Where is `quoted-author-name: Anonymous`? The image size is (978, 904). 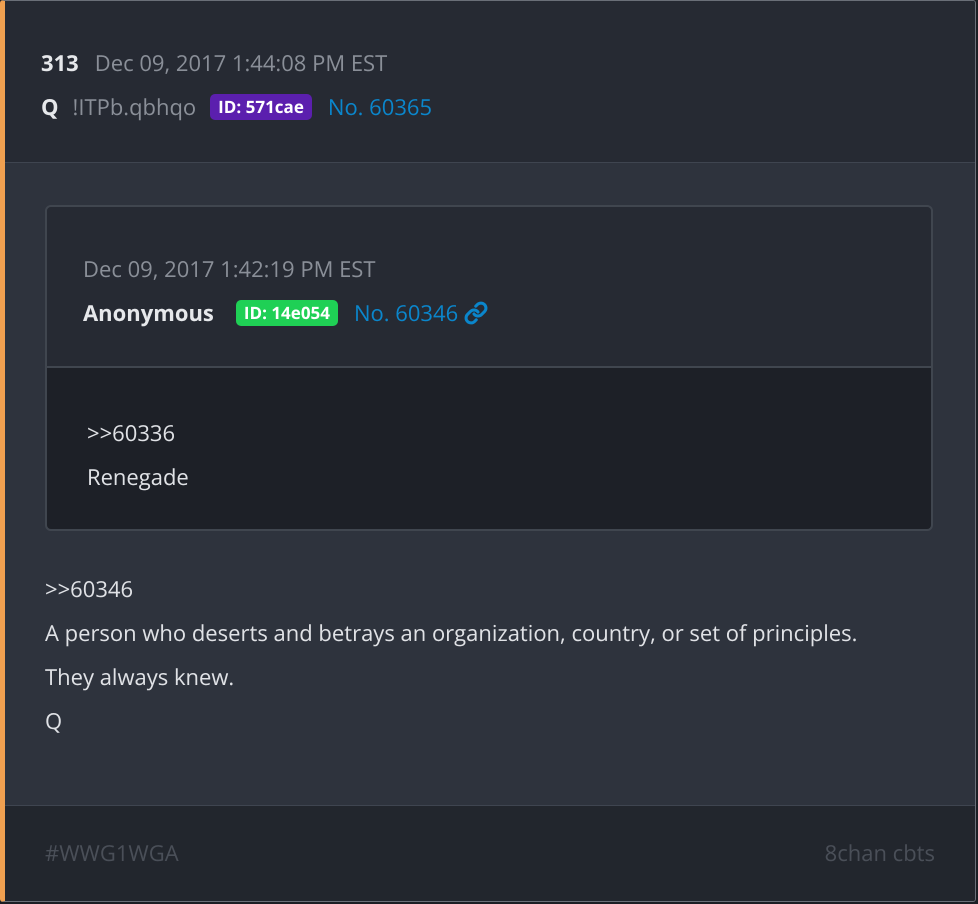
quoted-author-name: Anonymous is located at coordinates (148, 313).